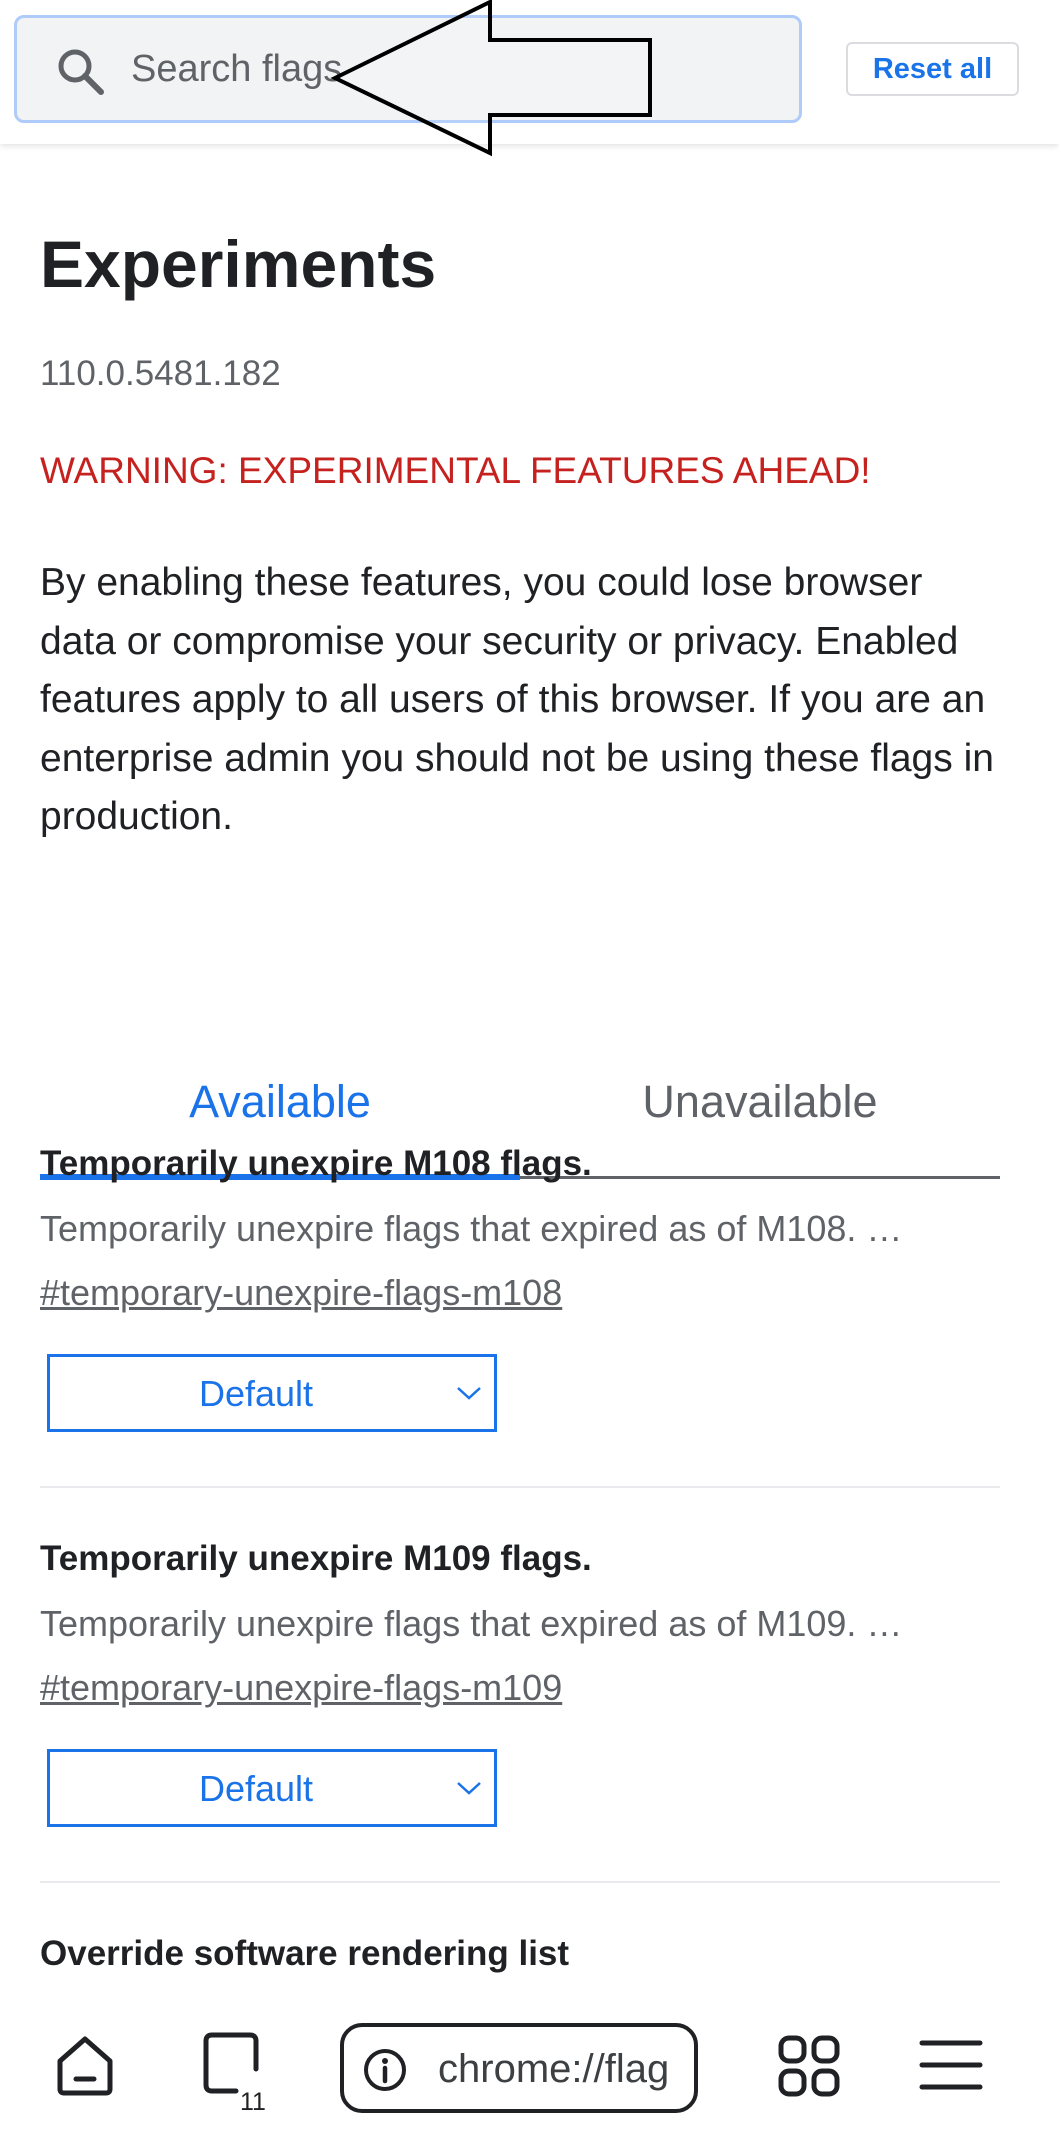 This screenshot has width=1059, height=2135. Describe the element at coordinates (301, 1293) in the screenshot. I see `experiment-link: #temporary-unexpire-flags-m108` at that location.